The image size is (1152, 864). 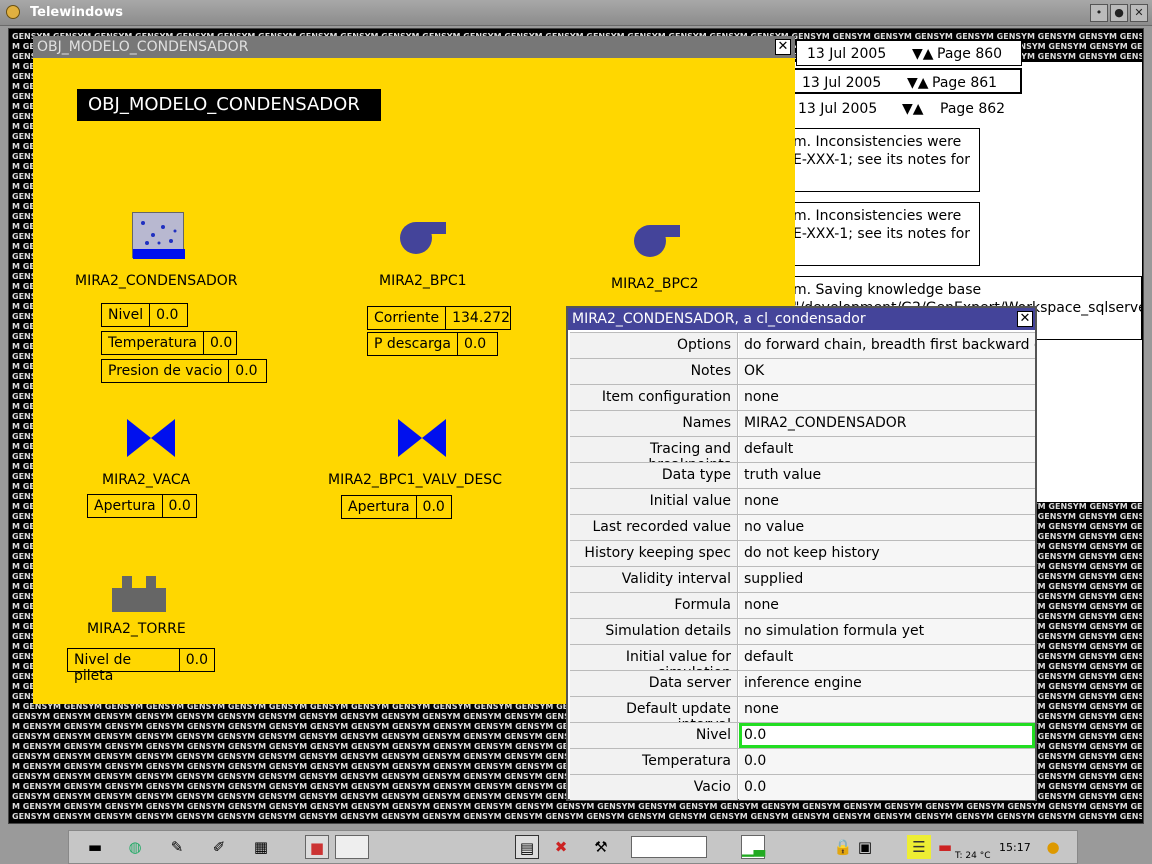 I want to click on corriente-readout: Corriente 134.272, so click(x=439, y=318).